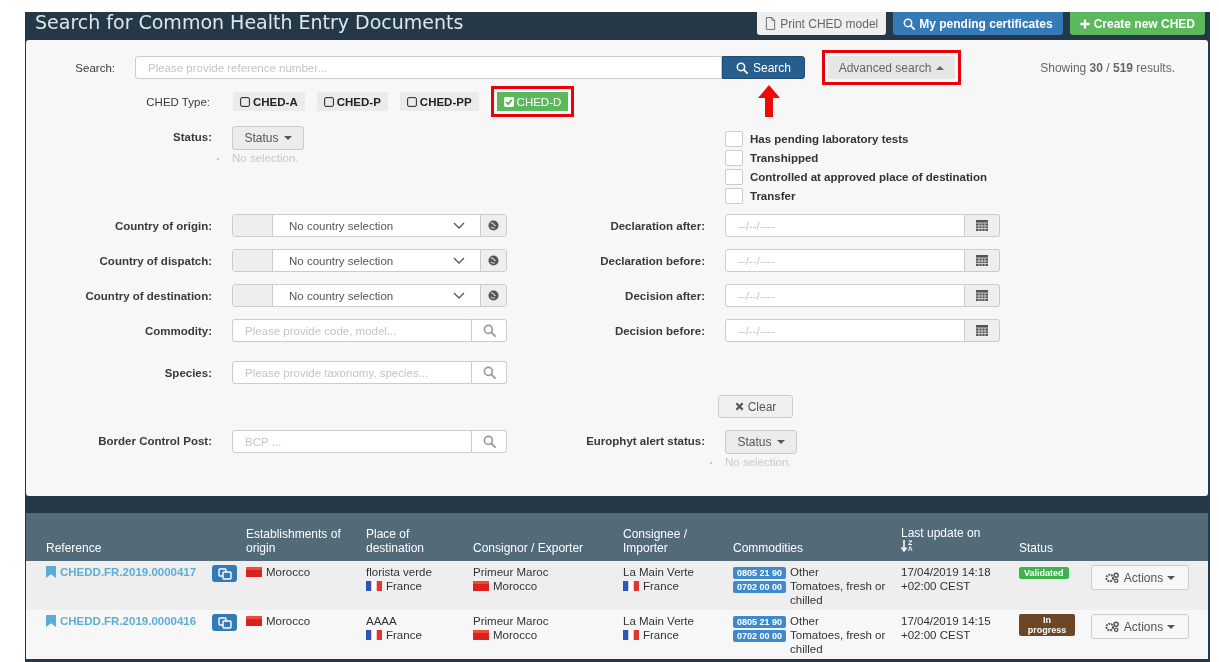 The width and height of the screenshot is (1219, 662). I want to click on search-button: Search, so click(763, 67).